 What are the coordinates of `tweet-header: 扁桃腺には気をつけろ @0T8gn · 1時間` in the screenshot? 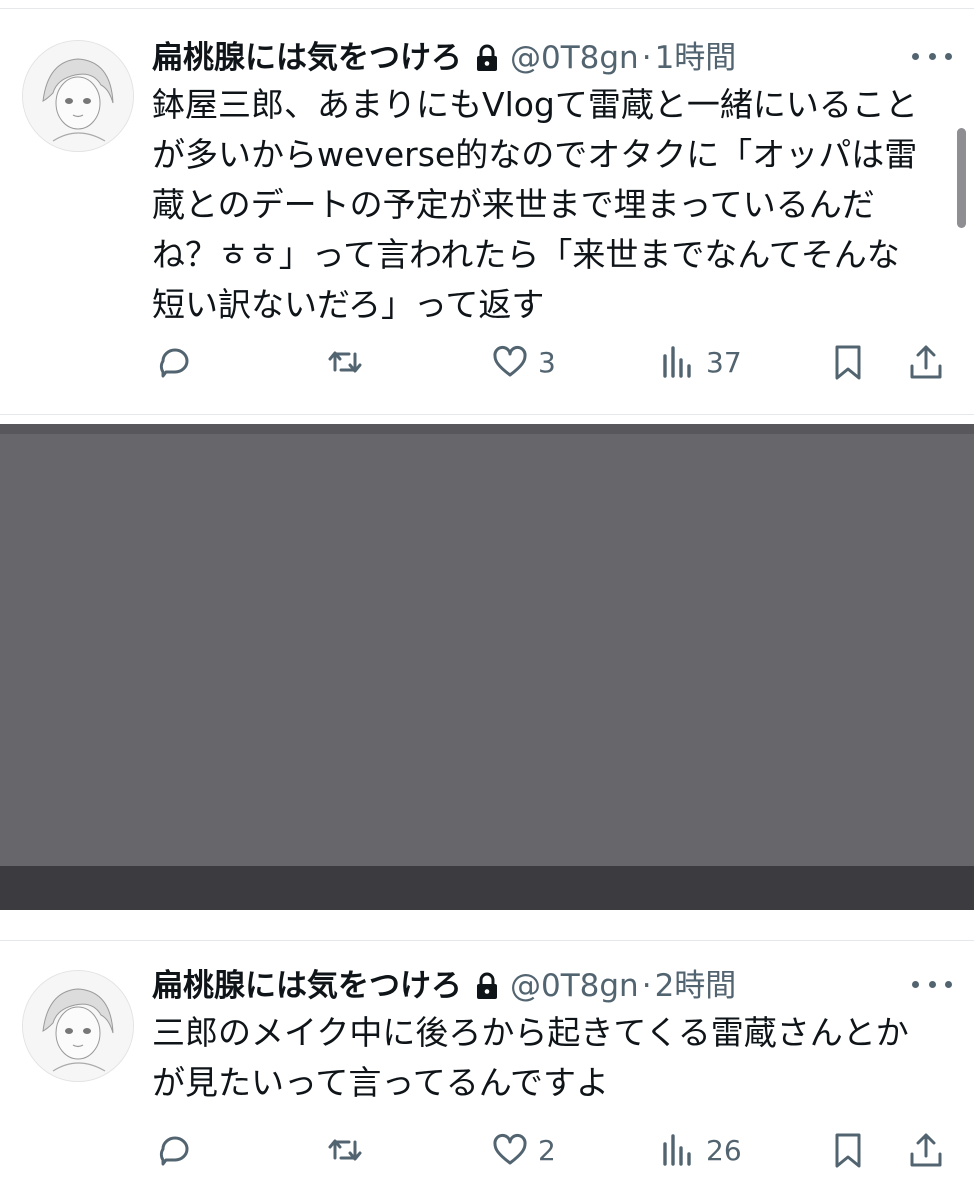 It's located at (533, 58).